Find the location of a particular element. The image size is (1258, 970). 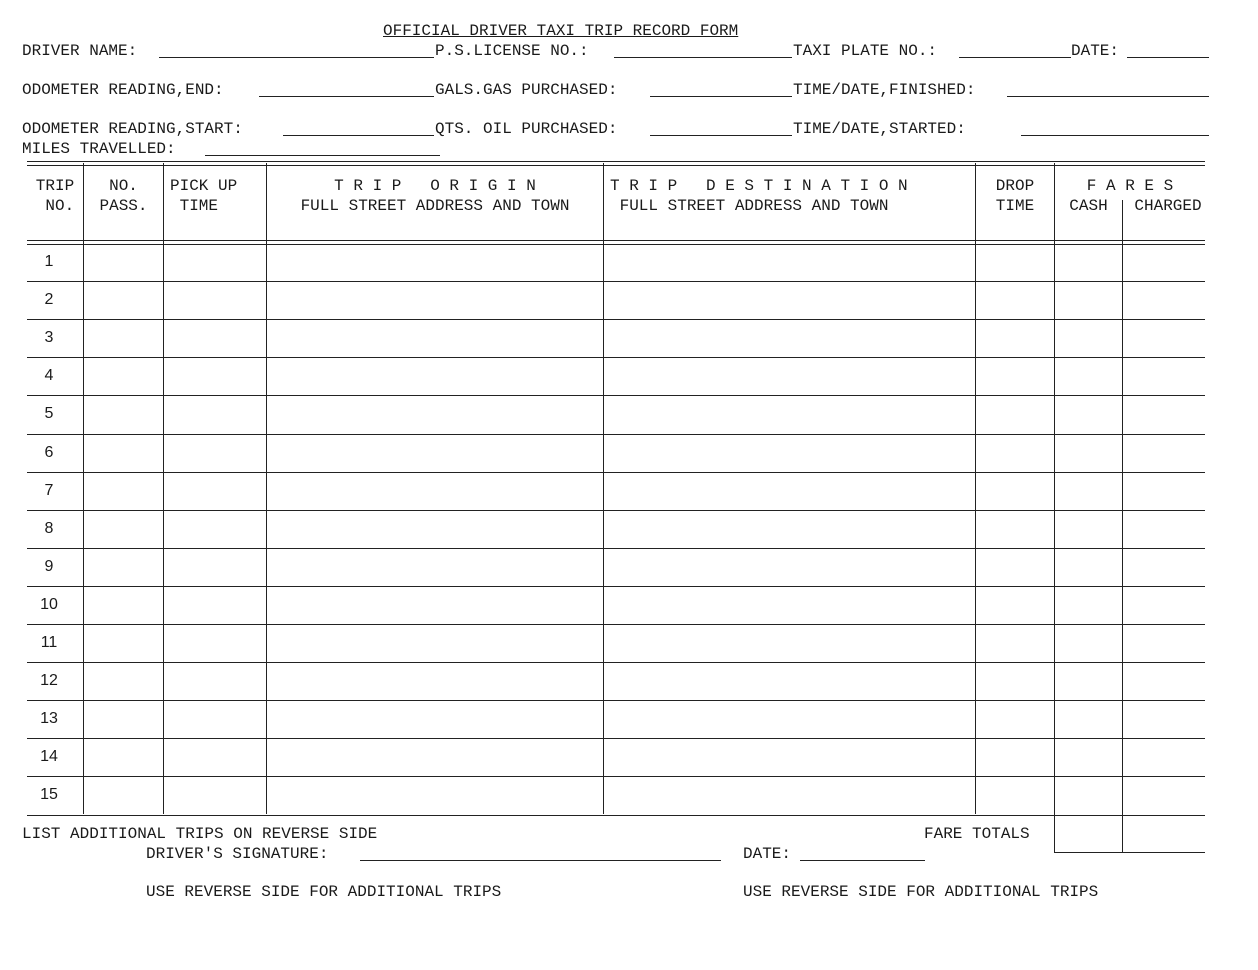

date-field is located at coordinates (1168, 49).